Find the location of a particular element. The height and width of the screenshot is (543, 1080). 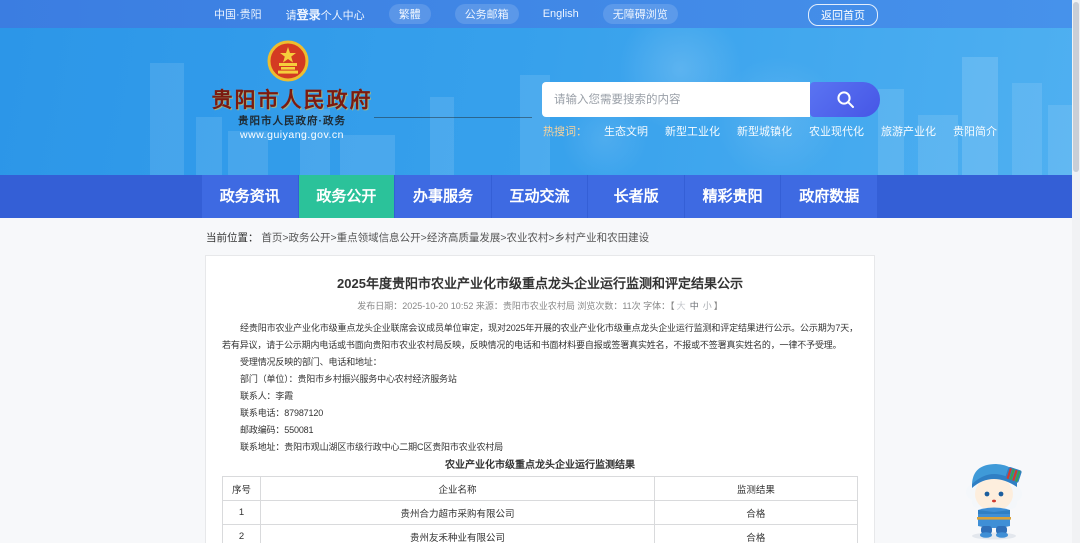

hot-search-row: 热搜词： 生态文明 新型工业化 新型城镇化 农业现代化 旅游产业化 贵阳简介 is located at coordinates (770, 131).